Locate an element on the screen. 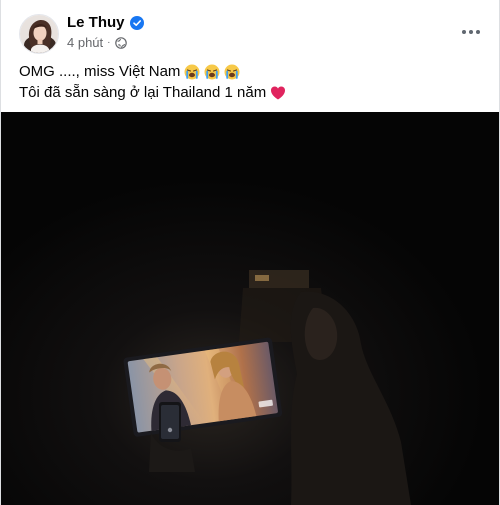  text-line-2: Tôi đã sẵn sàng ở lại Thailand 1 năm is located at coordinates (143, 92).